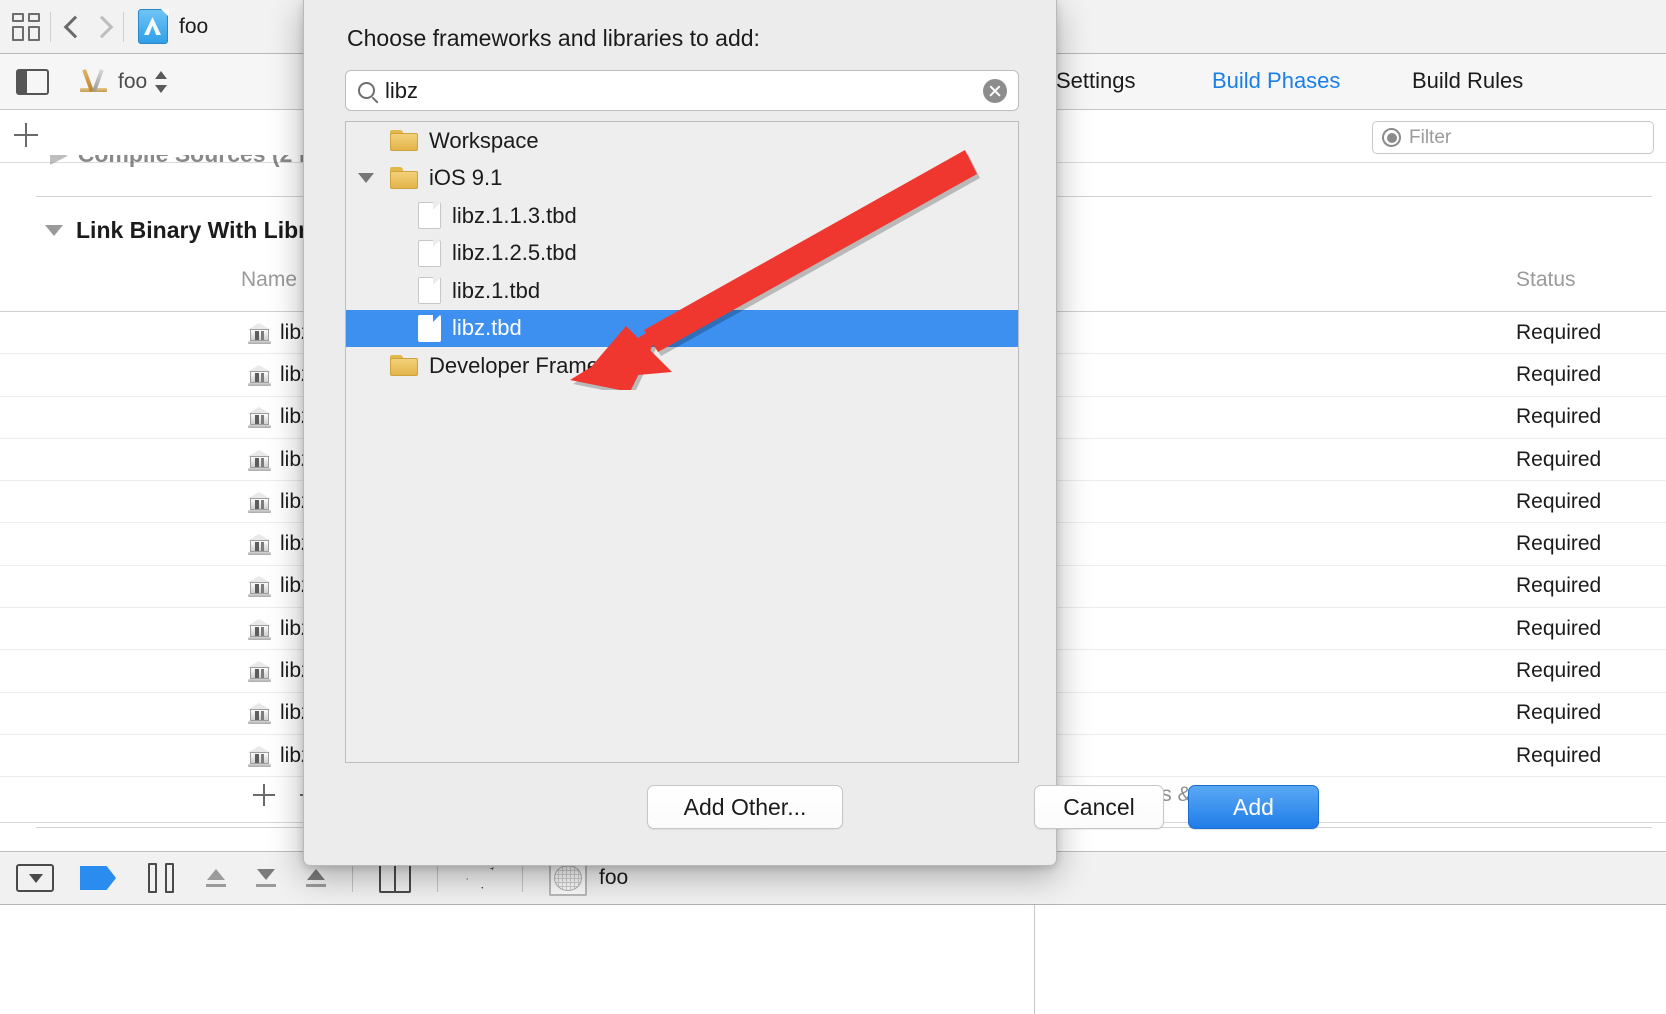  Describe the element at coordinates (480, 878) in the screenshot. I see `simulate-location-icon` at that location.